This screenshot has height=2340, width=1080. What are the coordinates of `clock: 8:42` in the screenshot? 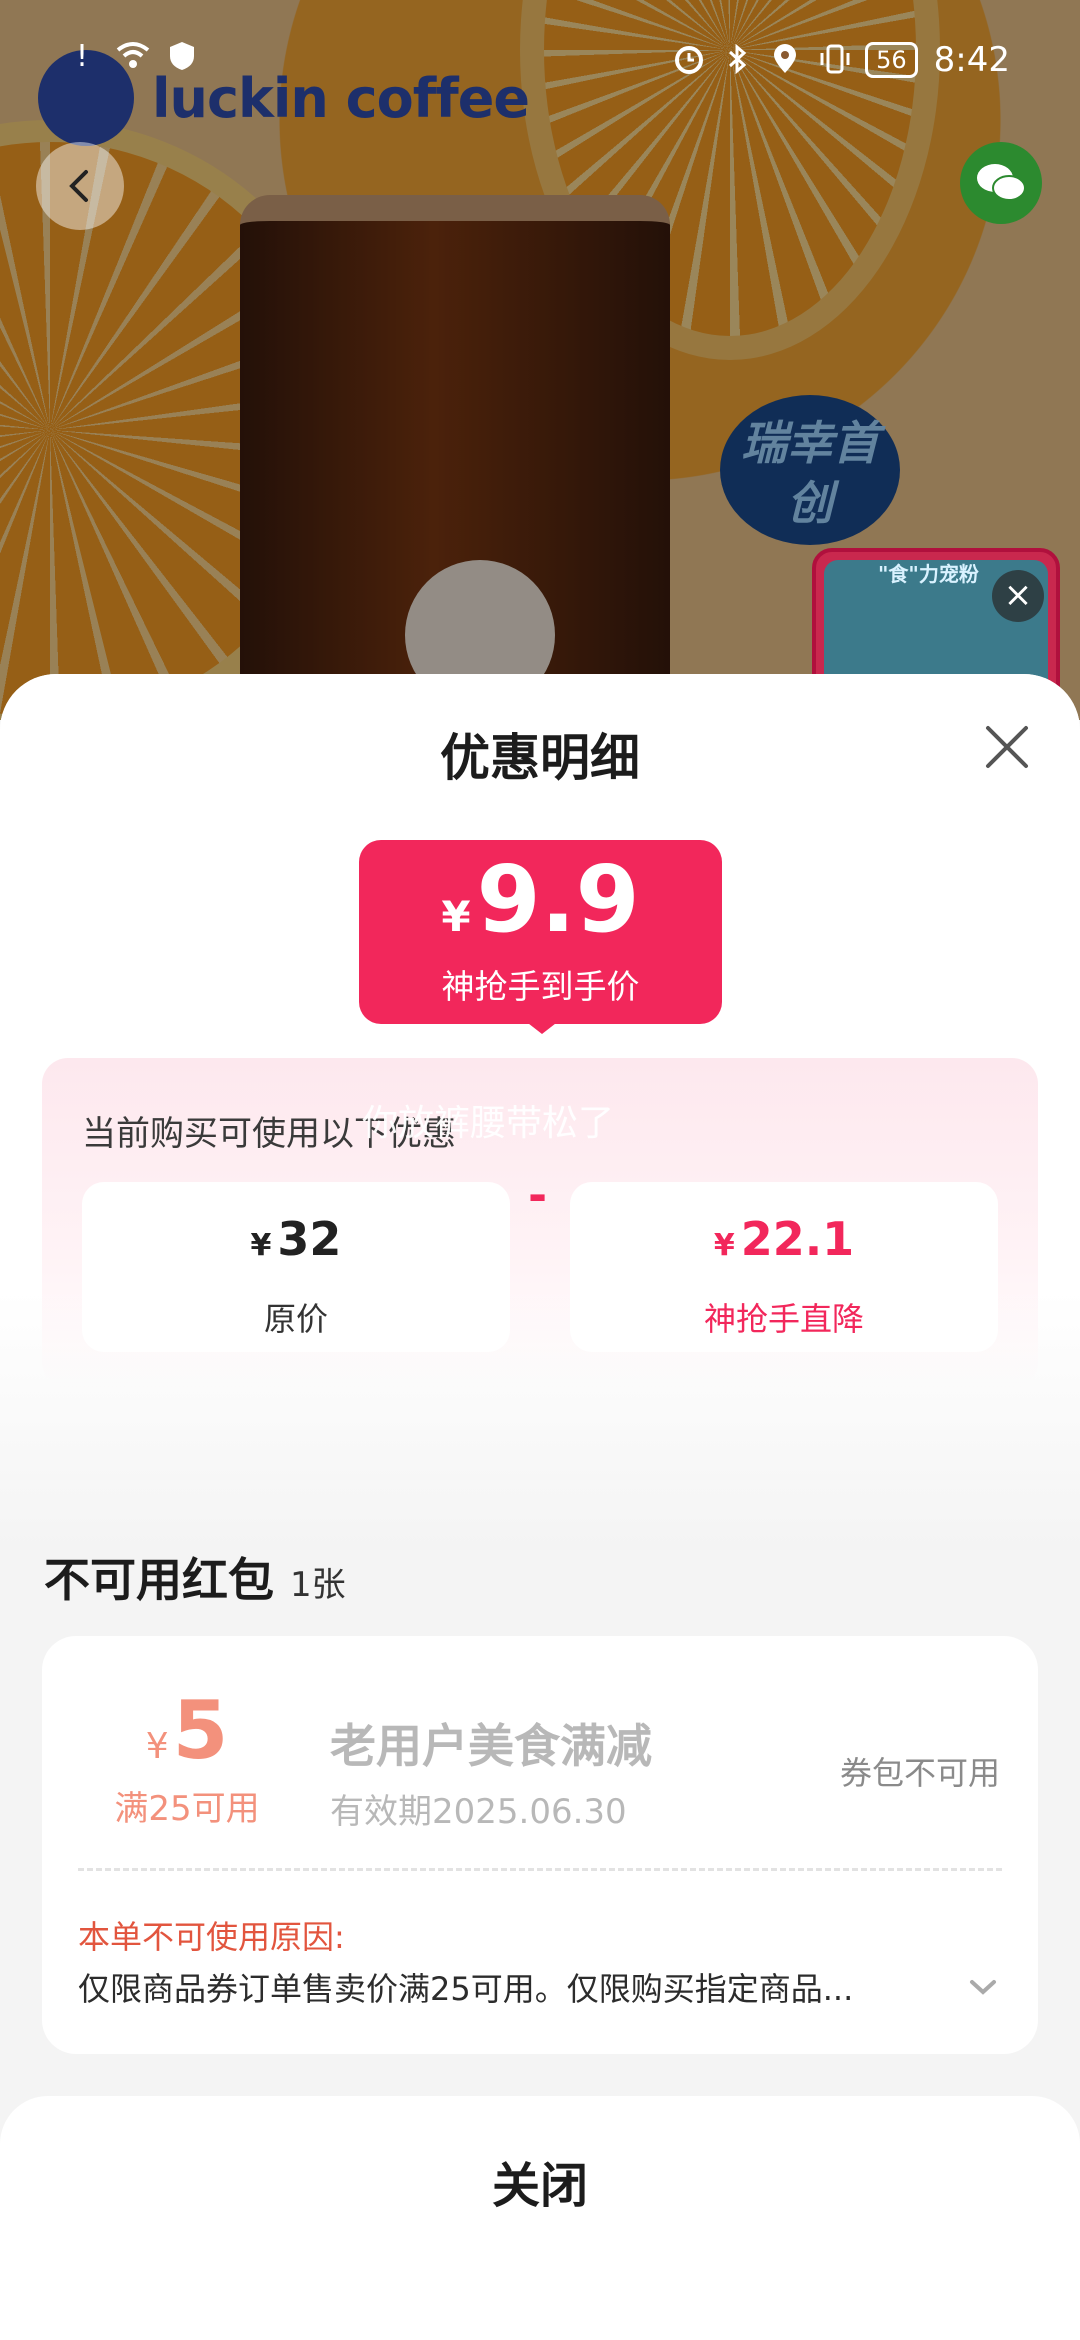 It's located at (971, 60).